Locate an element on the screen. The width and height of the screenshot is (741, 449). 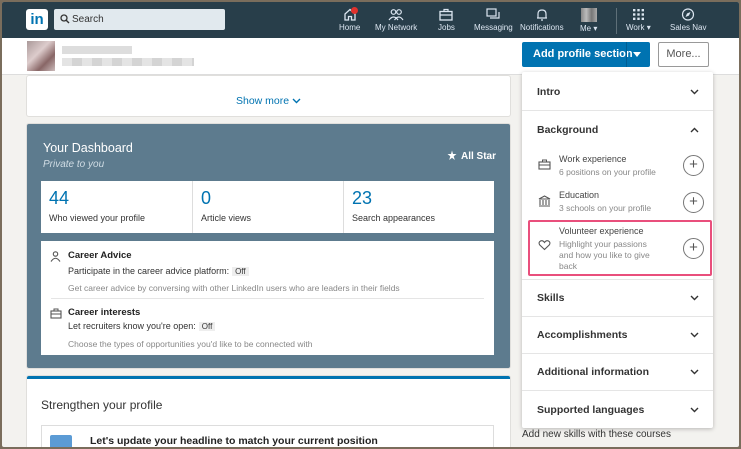
show-more-link: Show more is located at coordinates (268, 101).